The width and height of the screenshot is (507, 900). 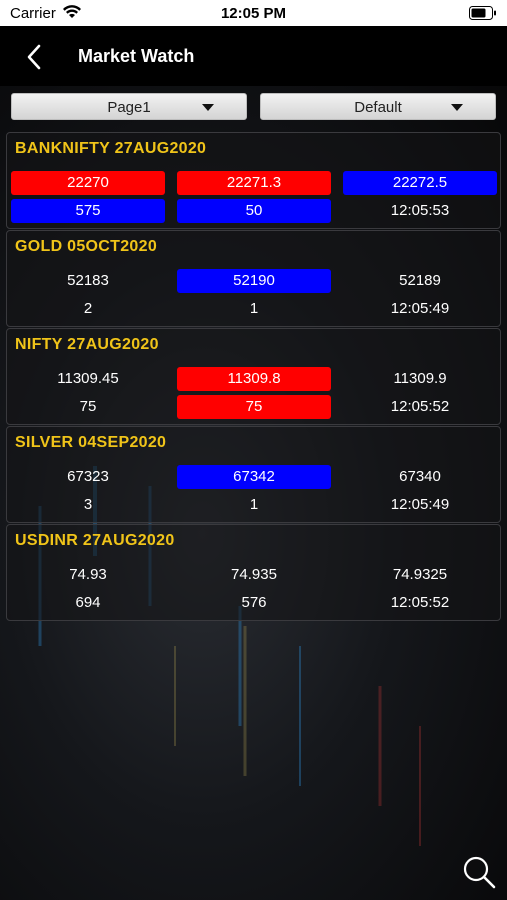 What do you see at coordinates (88, 406) in the screenshot?
I see `bid-qty: 75` at bounding box center [88, 406].